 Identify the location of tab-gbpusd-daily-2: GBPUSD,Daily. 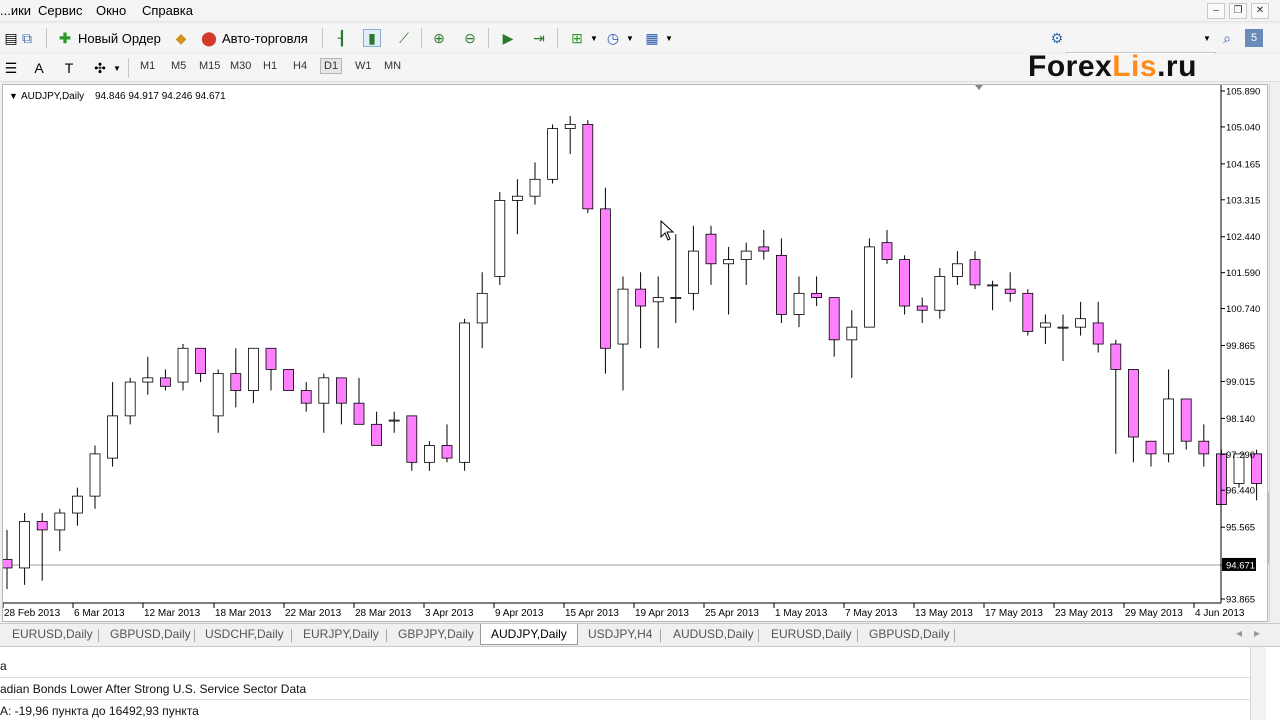
(909, 634).